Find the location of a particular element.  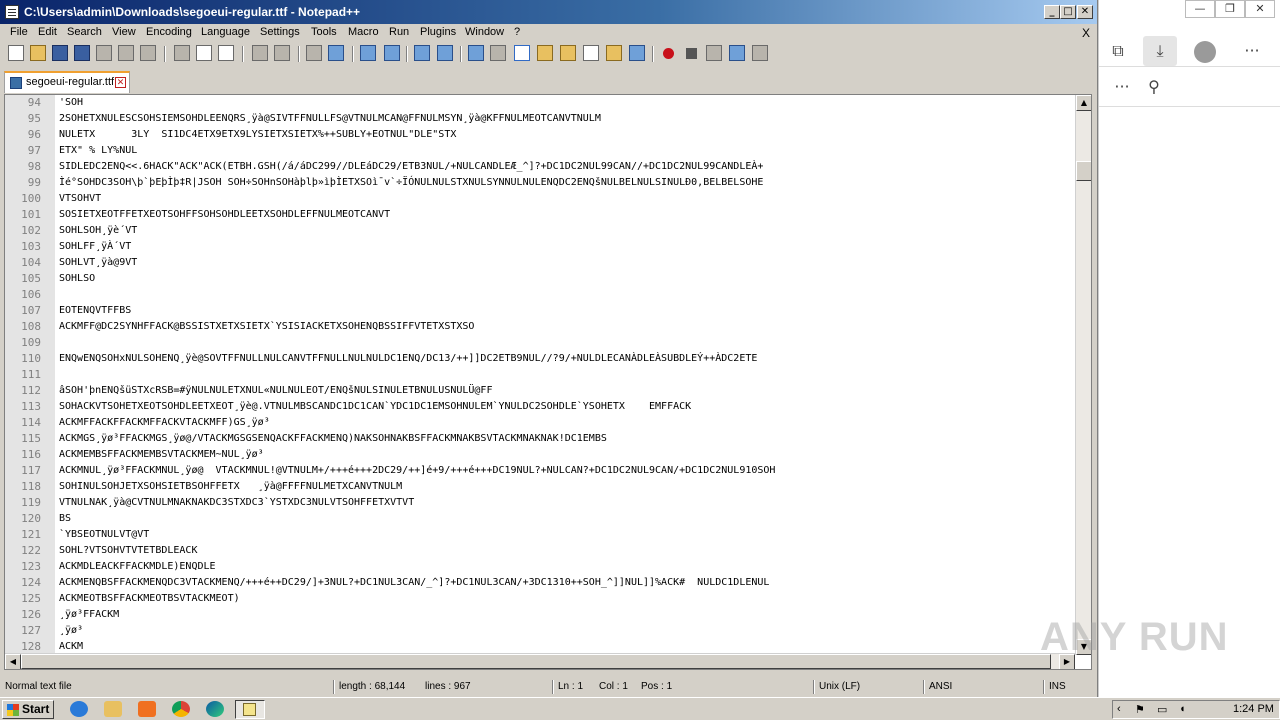

word-wrap-icon is located at coordinates (476, 53).